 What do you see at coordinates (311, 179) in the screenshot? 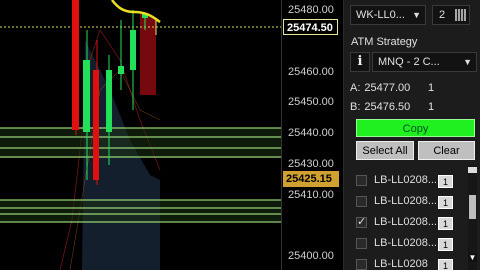
I see `bid-price-flag: 25425.15` at bounding box center [311, 179].